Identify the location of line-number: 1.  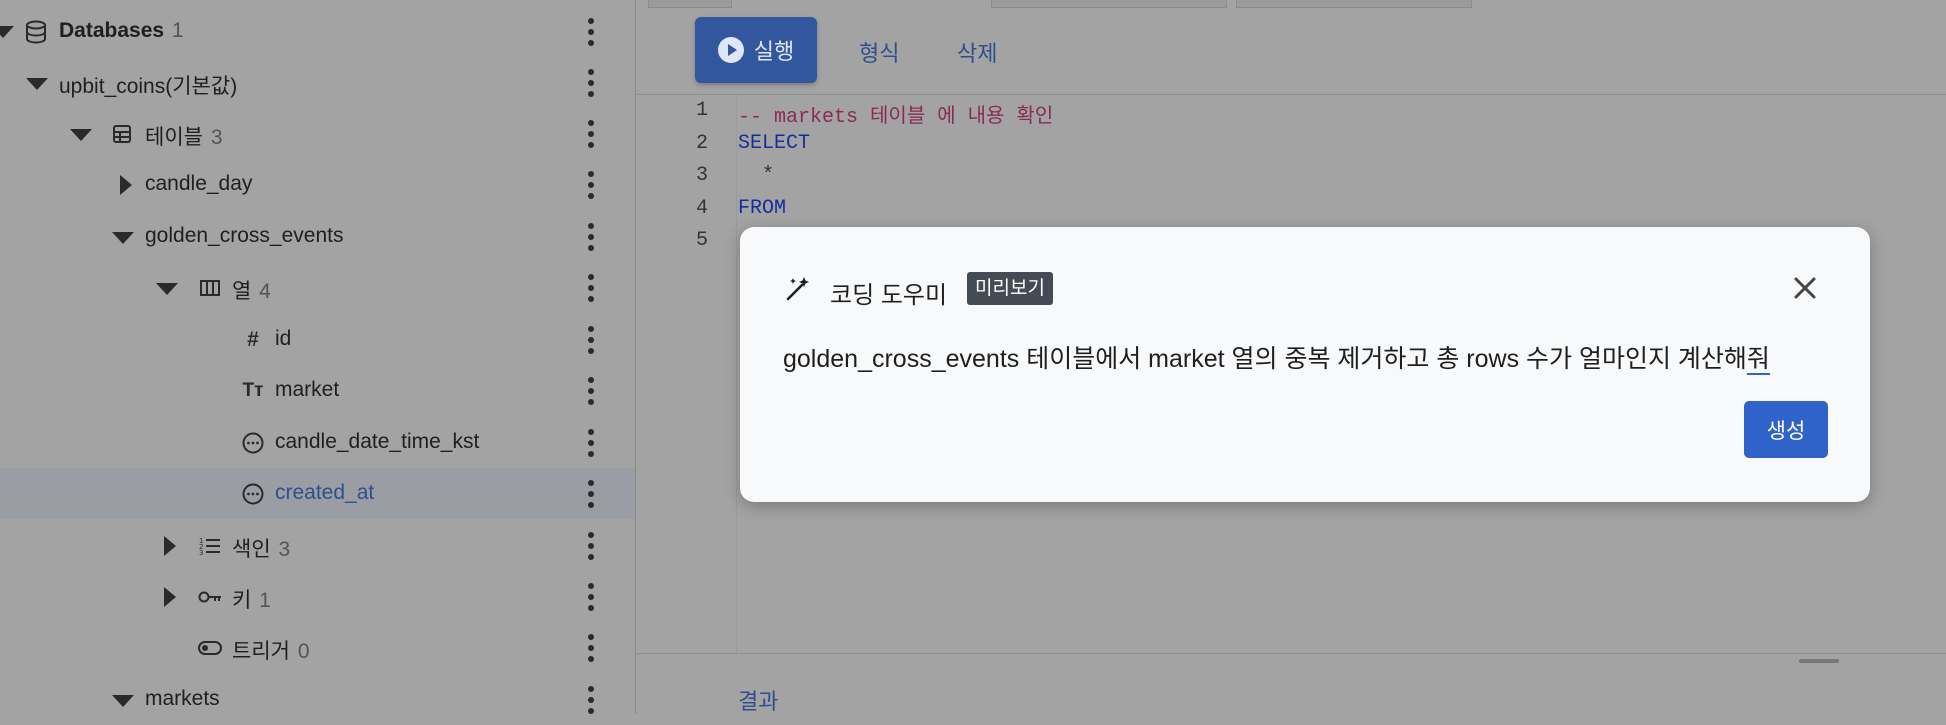
(702, 110).